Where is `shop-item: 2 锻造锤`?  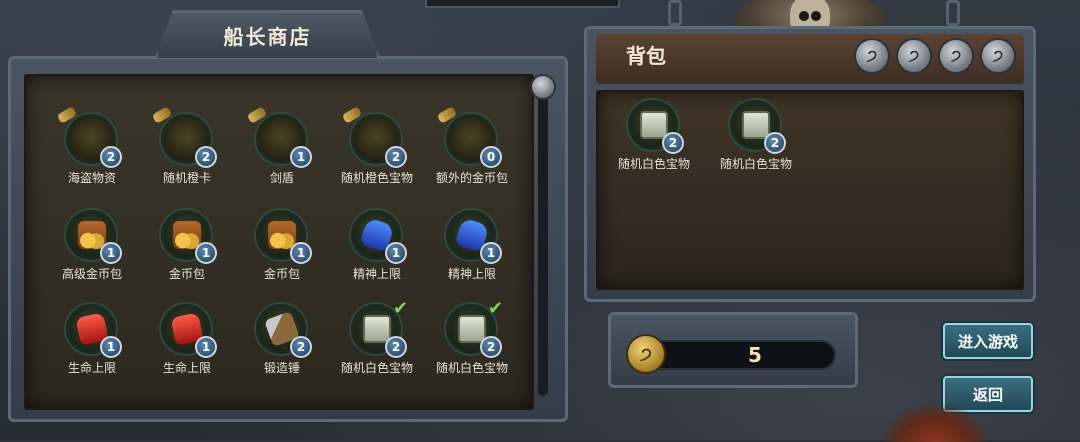 shop-item: 2 锻造锤 is located at coordinates (282, 344).